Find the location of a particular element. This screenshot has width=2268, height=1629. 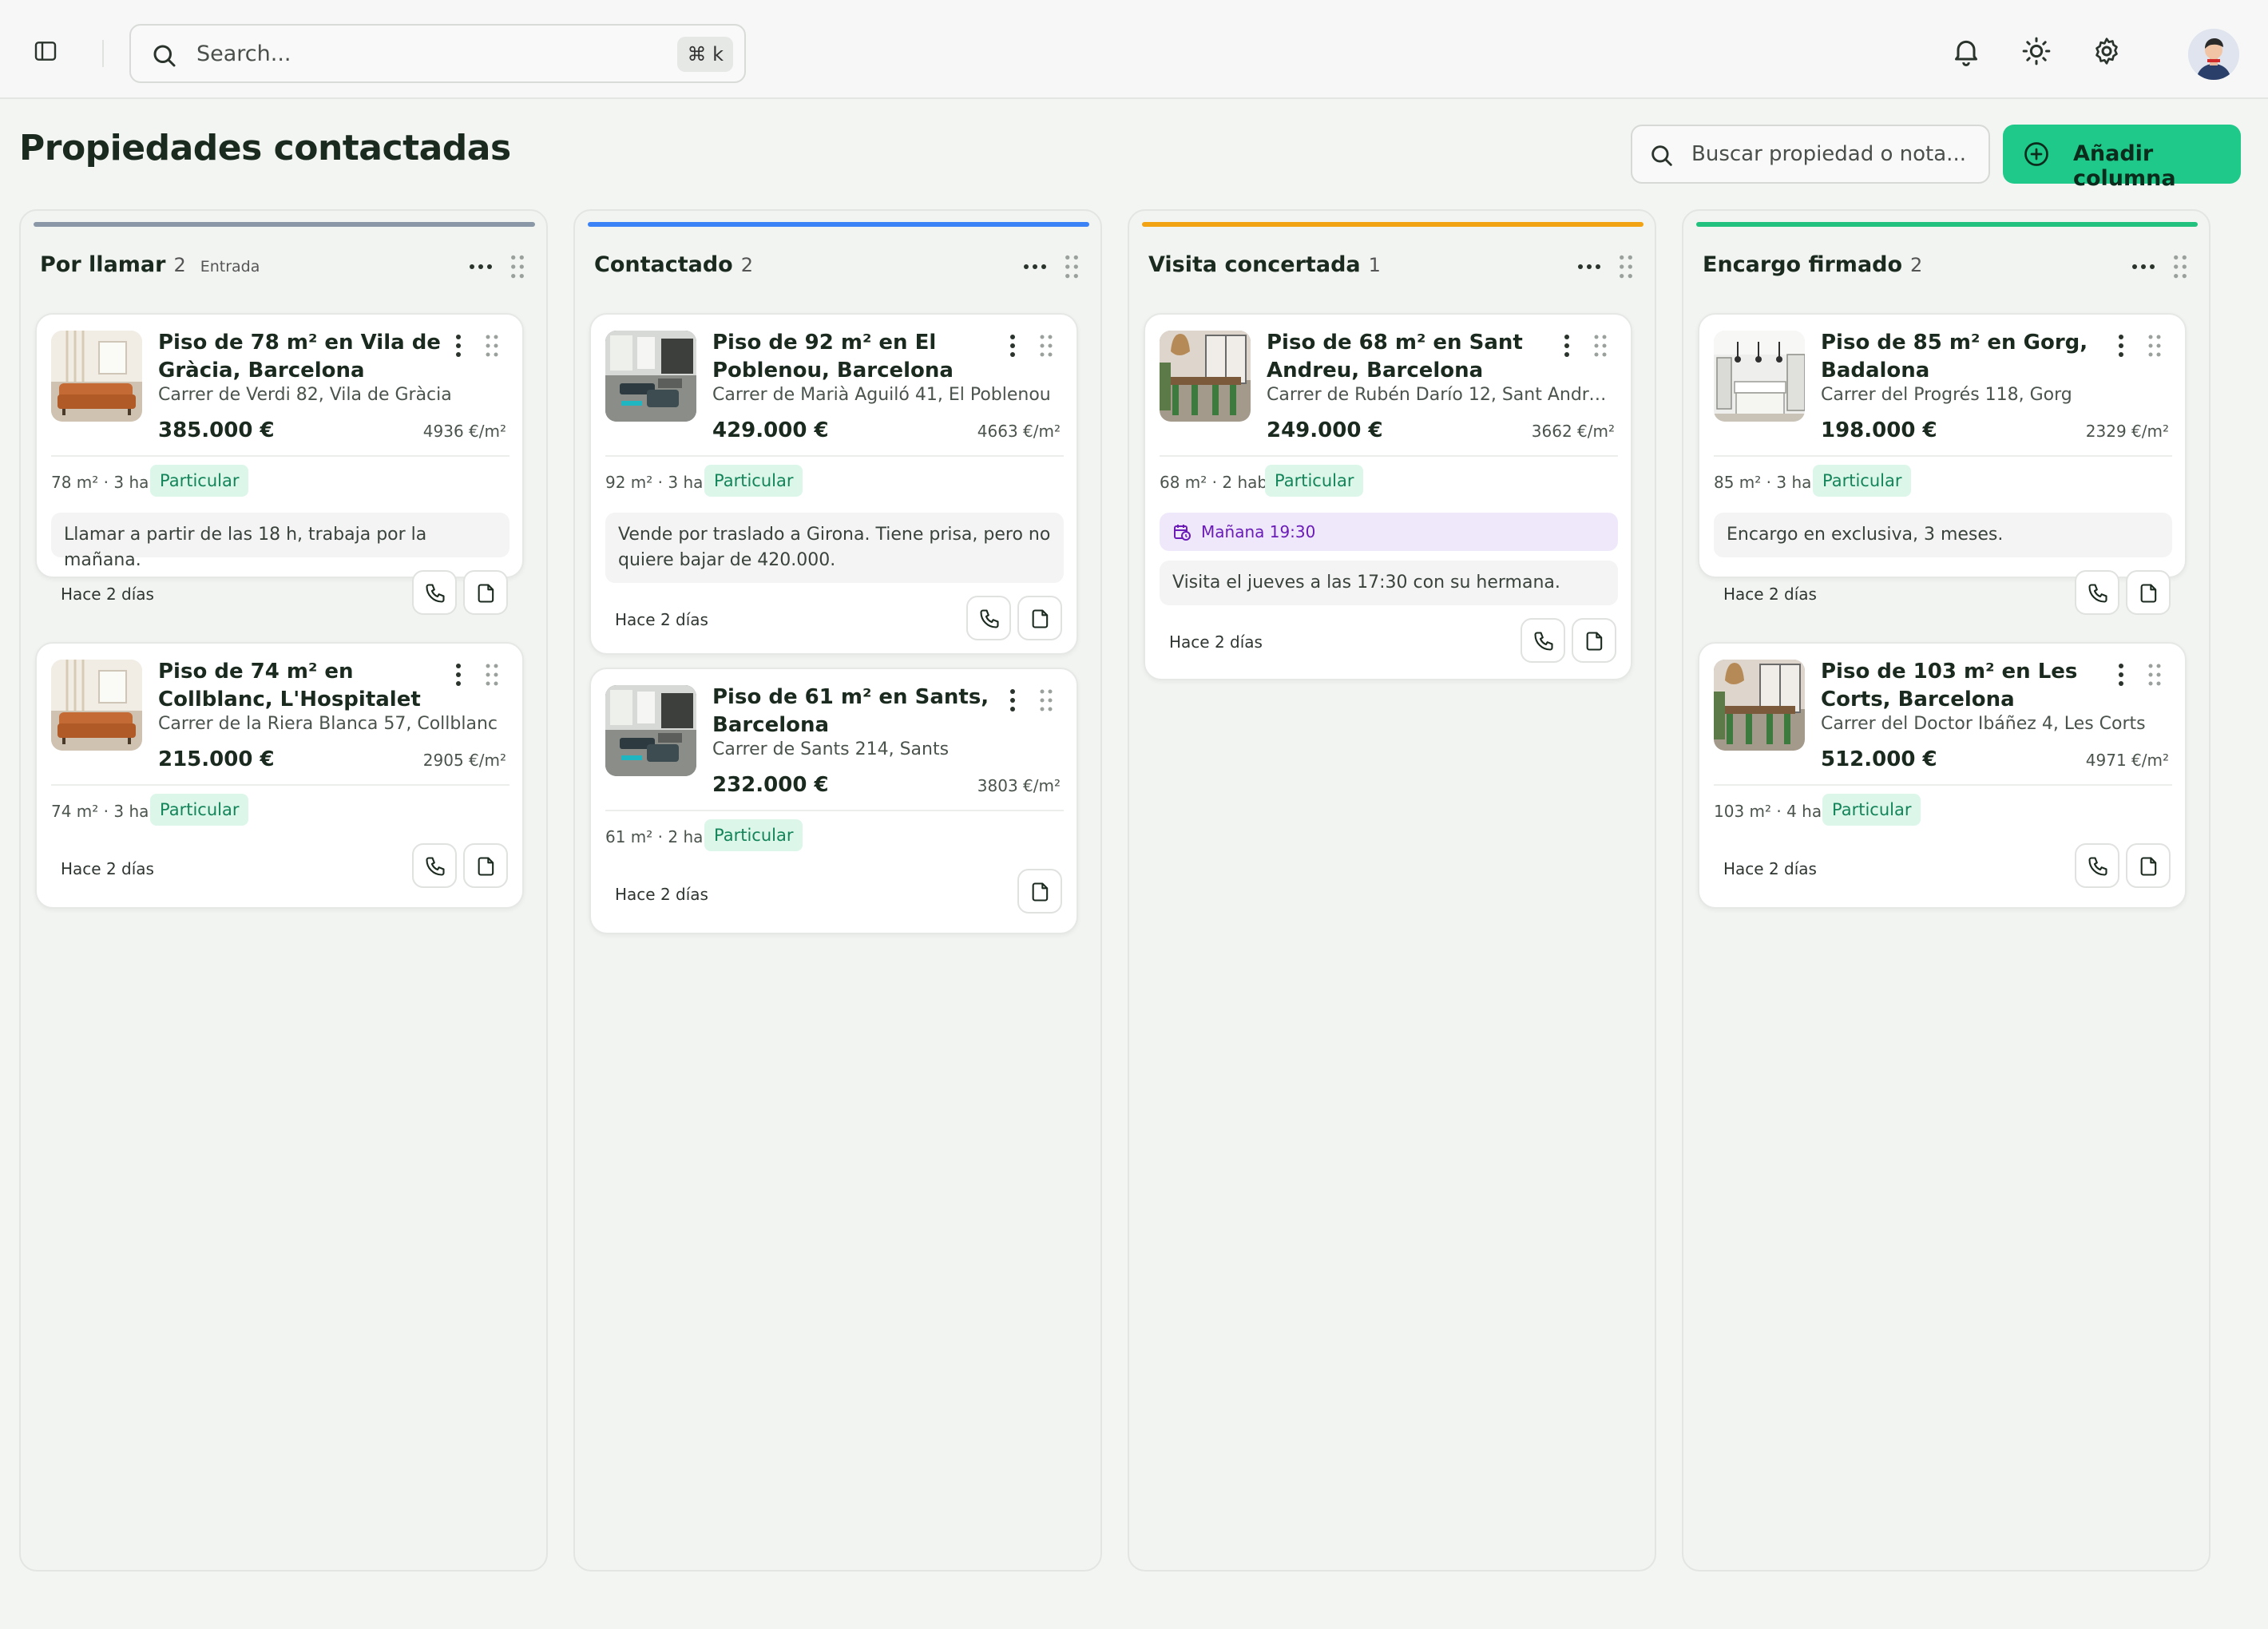

card-note-line: quiere bajar de 420.000. is located at coordinates (727, 560).